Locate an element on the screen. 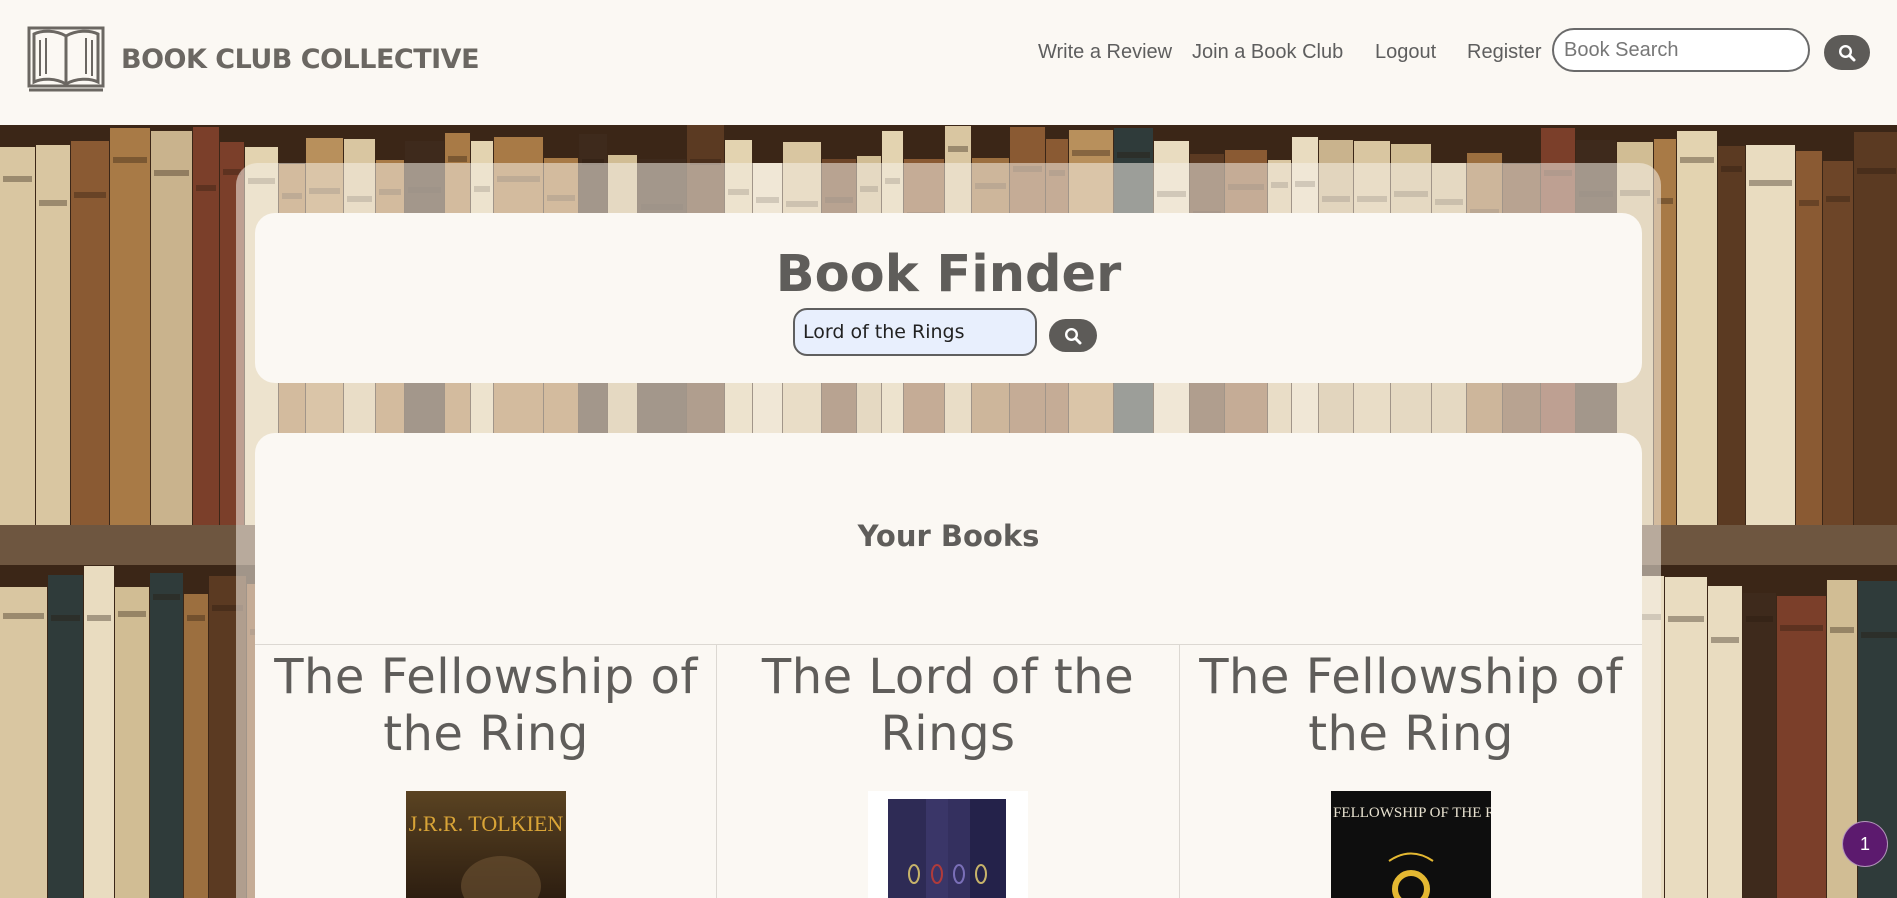 Image resolution: width=1897 pixels, height=898 pixels. book-card: The Lord of the Rings is located at coordinates (948, 771).